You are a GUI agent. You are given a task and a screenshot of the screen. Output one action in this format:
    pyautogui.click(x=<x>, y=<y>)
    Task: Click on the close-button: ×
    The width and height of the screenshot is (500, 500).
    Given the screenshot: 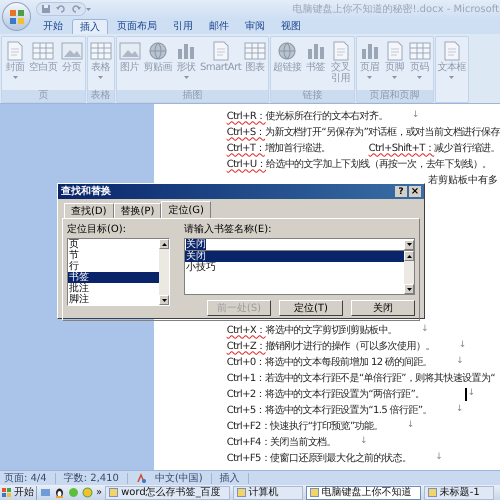 What is the action you would take?
    pyautogui.click(x=415, y=191)
    